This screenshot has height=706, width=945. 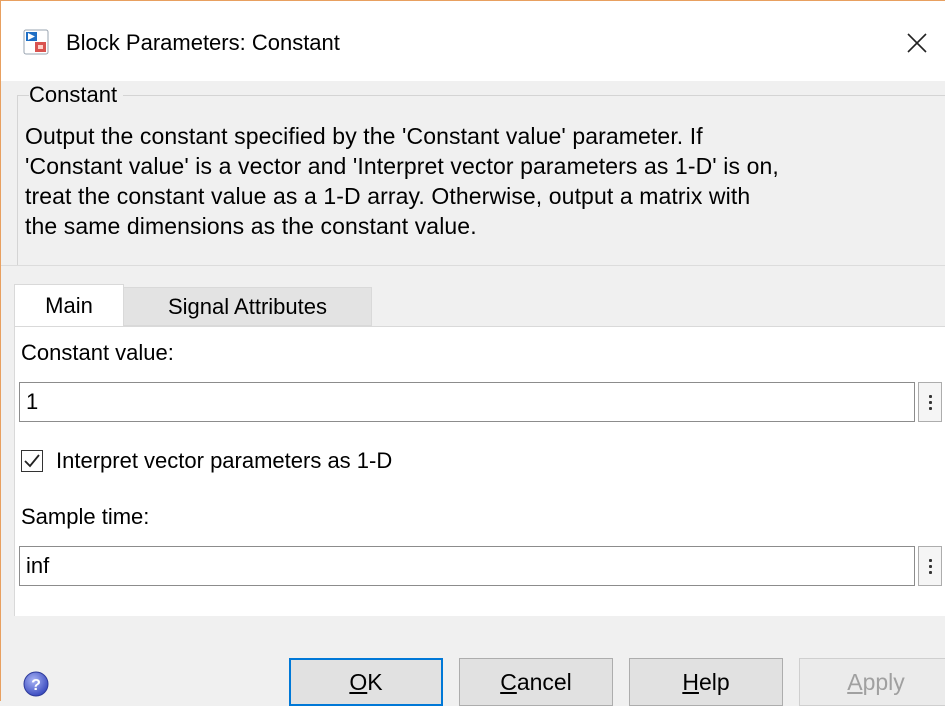 I want to click on checkmark-icon, so click(x=32, y=461).